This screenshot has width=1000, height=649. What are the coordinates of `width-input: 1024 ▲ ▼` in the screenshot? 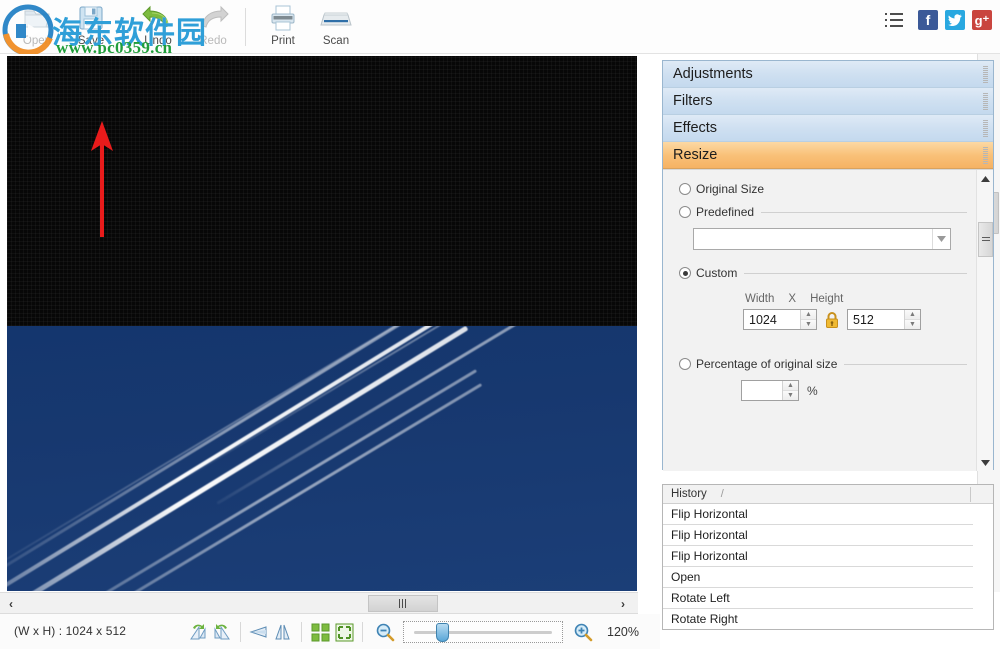 It's located at (780, 319).